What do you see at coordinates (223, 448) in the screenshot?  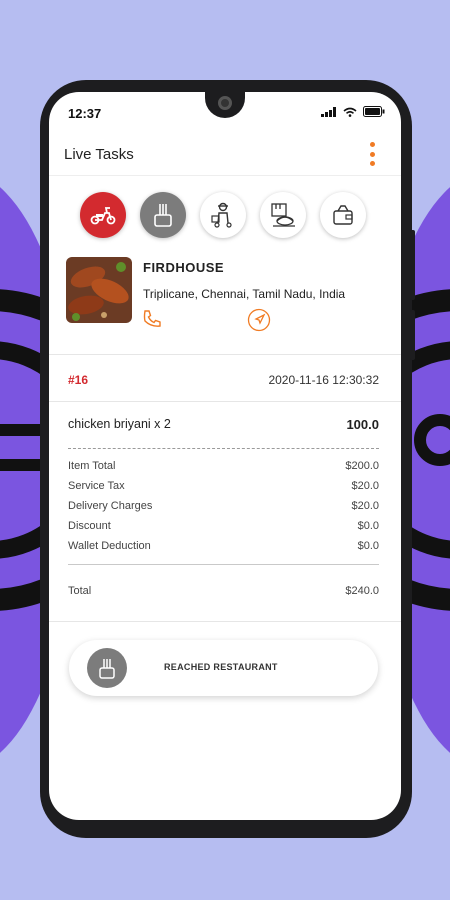 I see `dashed-divider` at bounding box center [223, 448].